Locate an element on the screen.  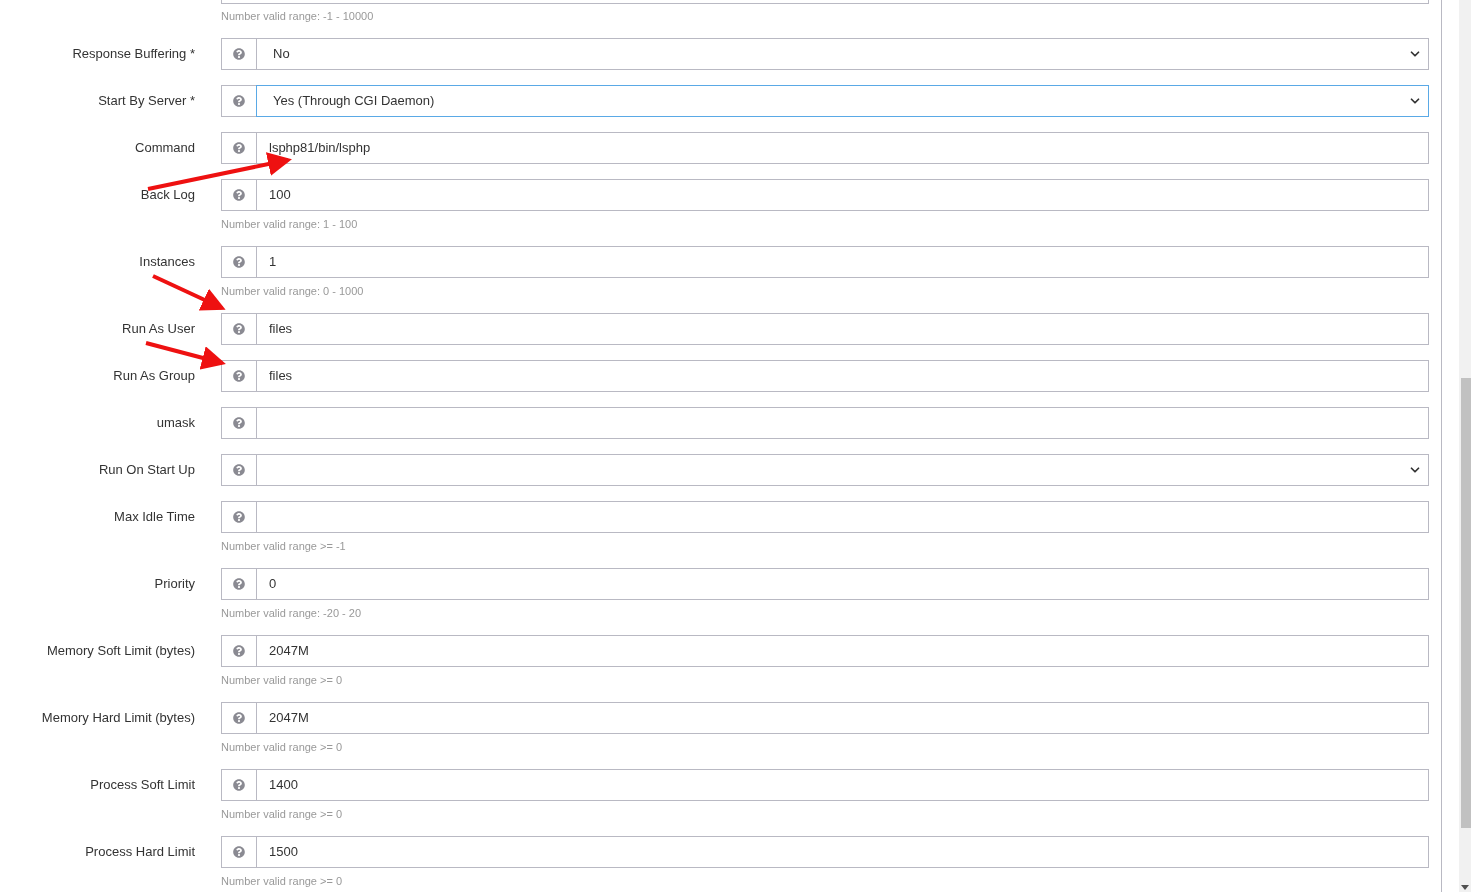
input-field: 1400 is located at coordinates (842, 785).